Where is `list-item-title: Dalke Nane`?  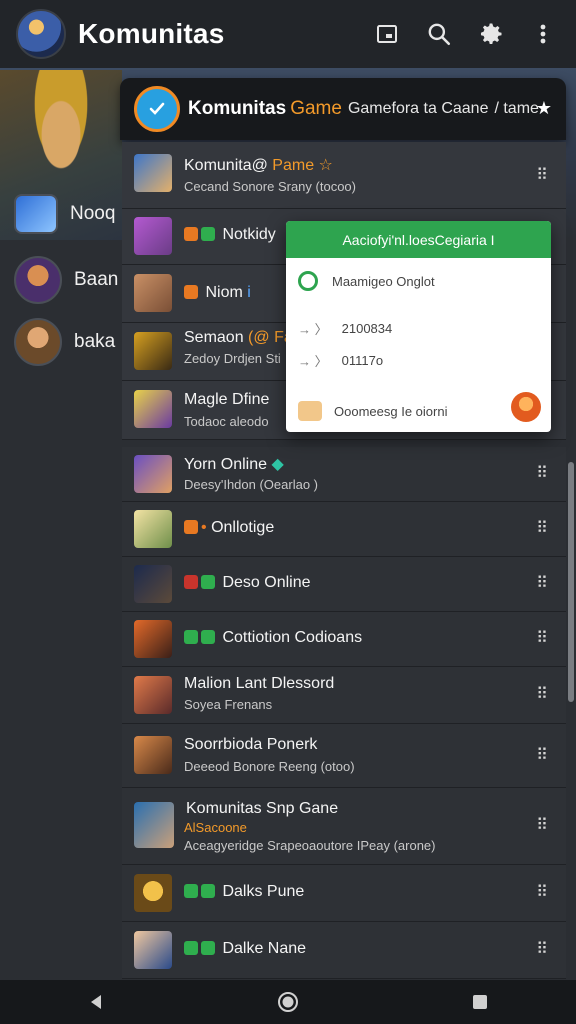 list-item-title: Dalke Nane is located at coordinates (245, 949).